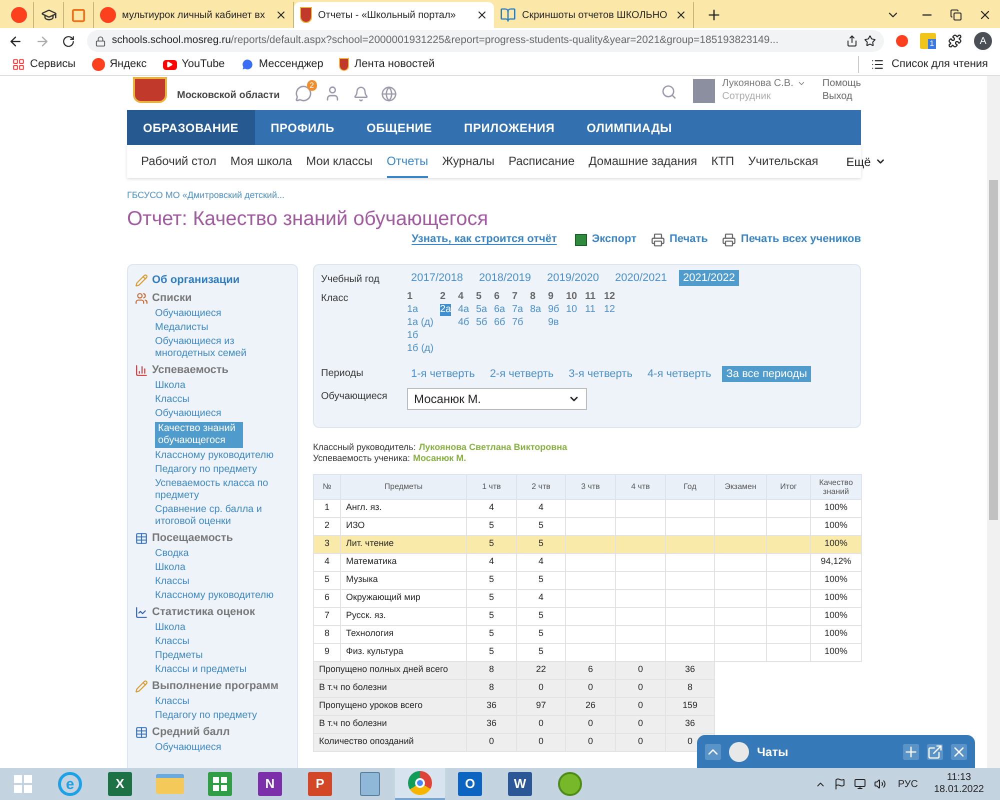 This screenshot has height=800, width=1000. Describe the element at coordinates (679, 374) in the screenshot. I see `period-option: 4-я четверть` at that location.